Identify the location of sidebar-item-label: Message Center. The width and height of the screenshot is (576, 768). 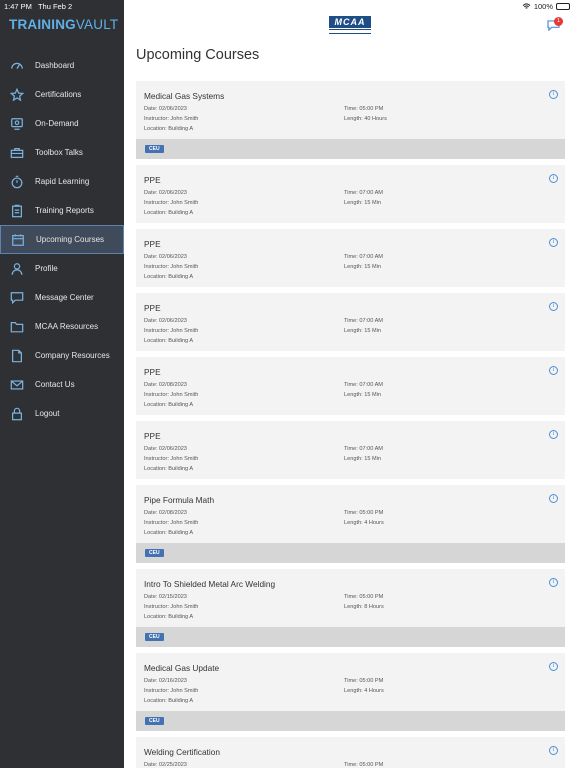
(64, 297).